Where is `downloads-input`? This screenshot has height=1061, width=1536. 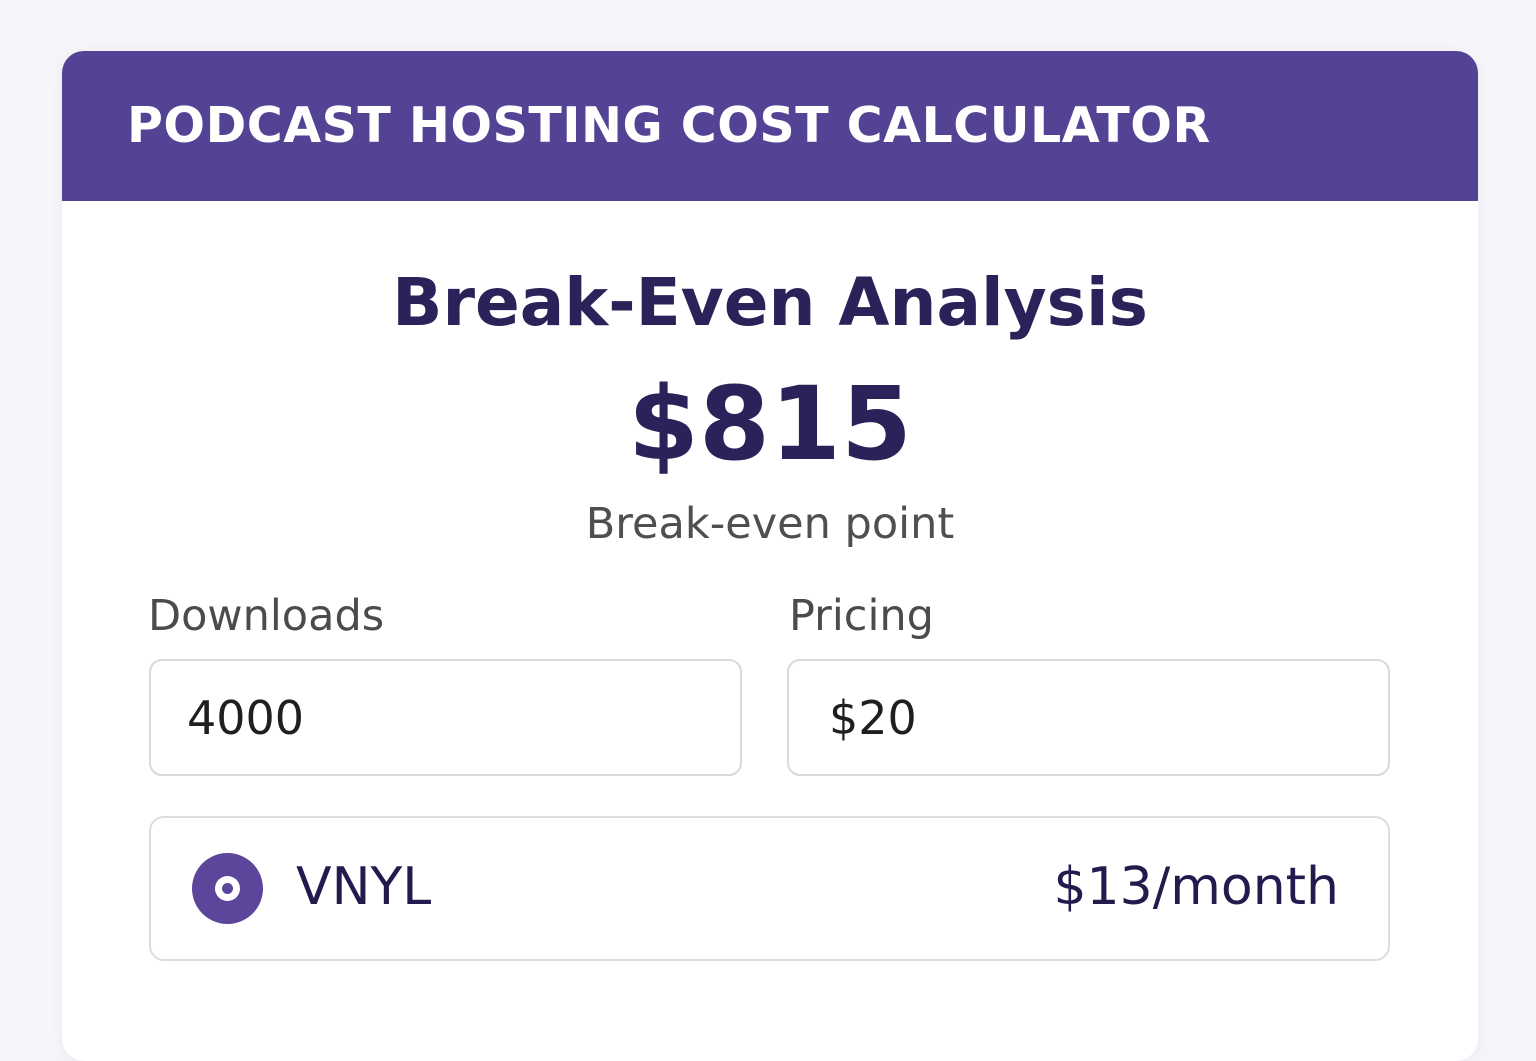
downloads-input is located at coordinates (445, 717).